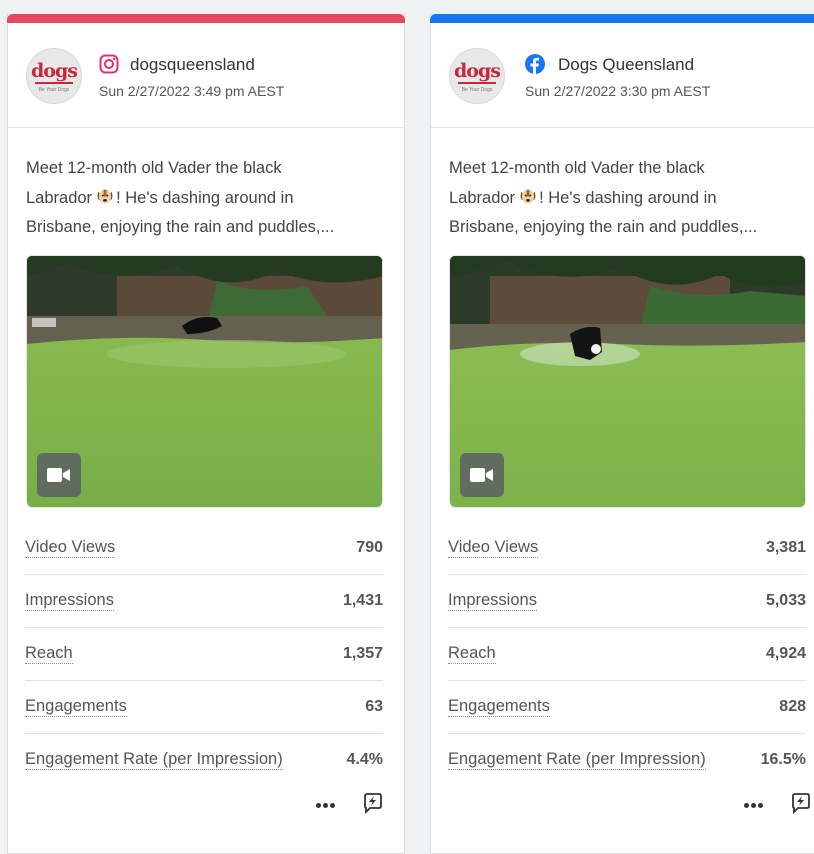  Describe the element at coordinates (627, 601) in the screenshot. I see `metric-impressions: Impressions 5,033` at that location.